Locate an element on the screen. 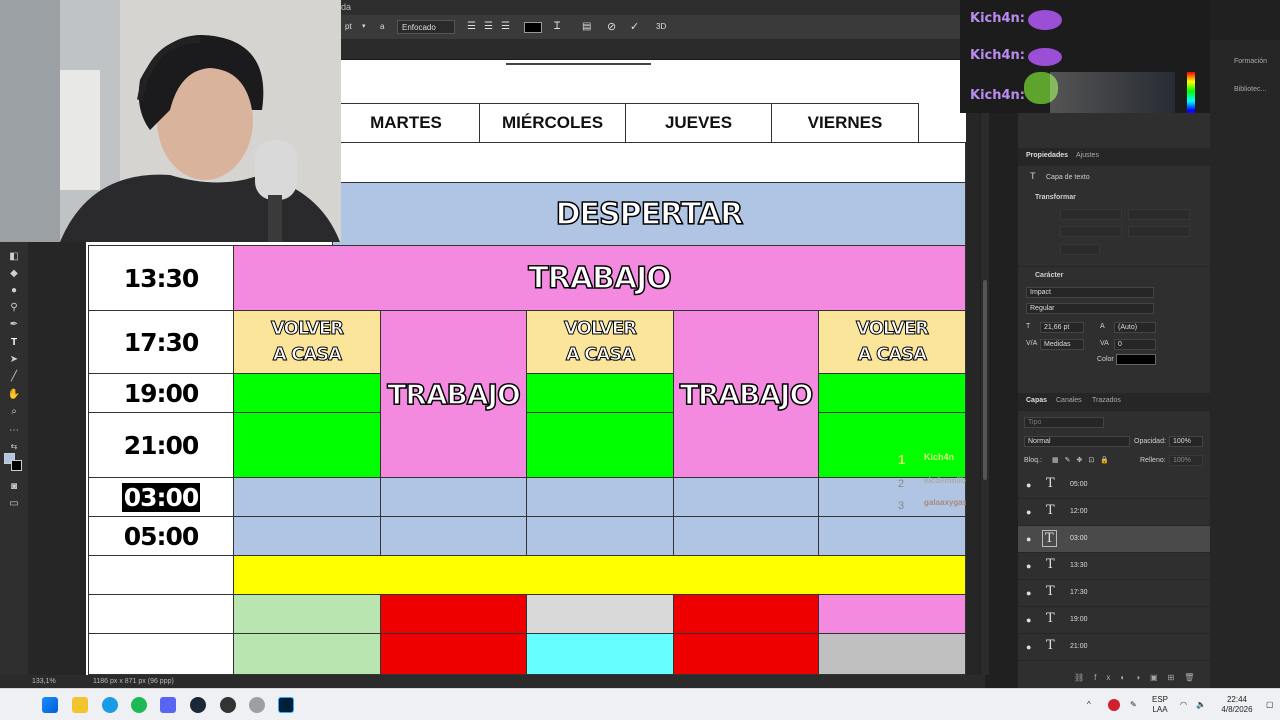 The width and height of the screenshot is (1280, 720). layer-row: ● T 05:00 is located at coordinates (1114, 485).